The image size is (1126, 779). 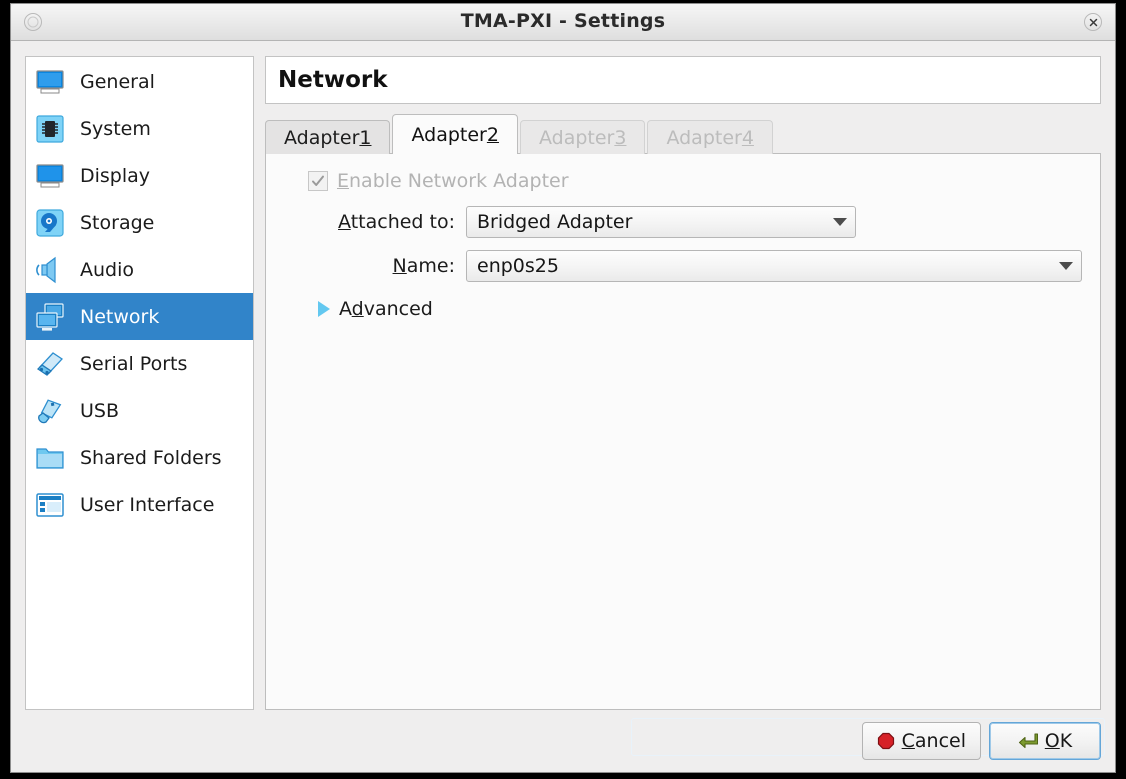 I want to click on close-icon, so click(x=1093, y=22).